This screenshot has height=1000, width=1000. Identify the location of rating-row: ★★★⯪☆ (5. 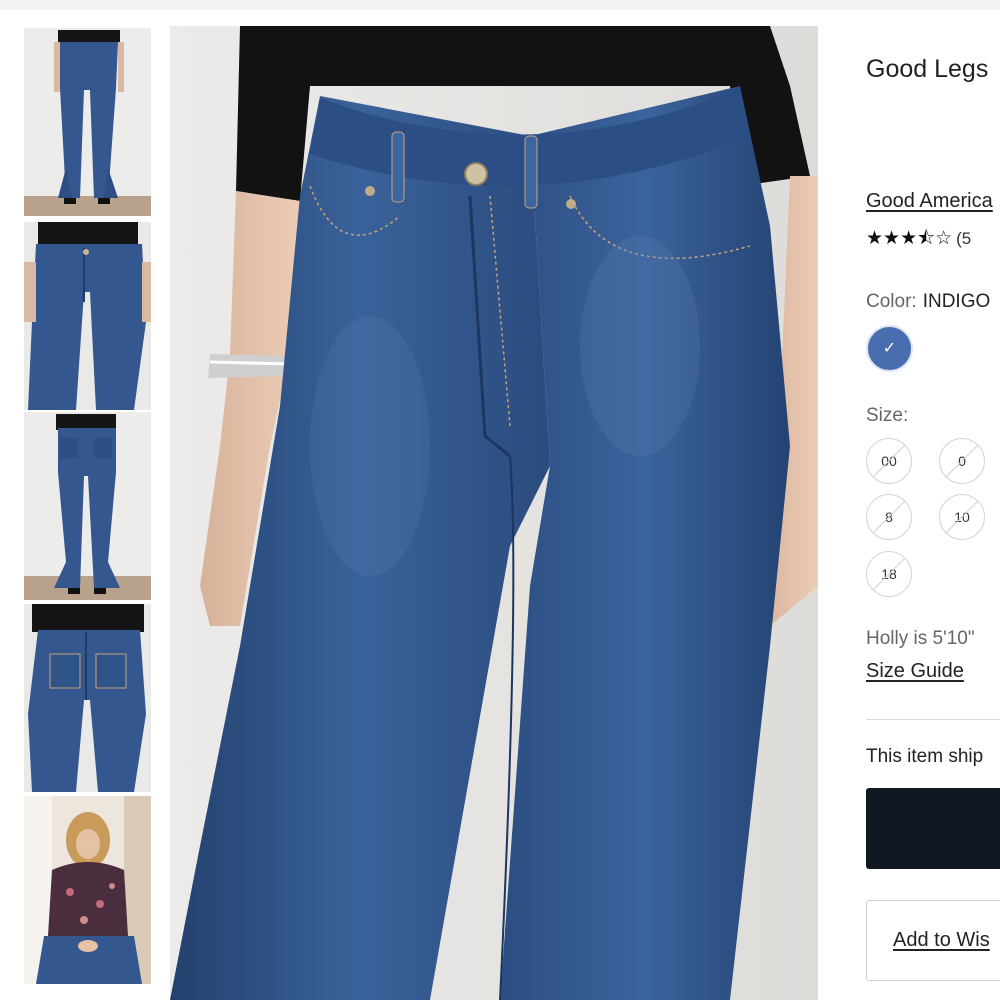
(918, 240).